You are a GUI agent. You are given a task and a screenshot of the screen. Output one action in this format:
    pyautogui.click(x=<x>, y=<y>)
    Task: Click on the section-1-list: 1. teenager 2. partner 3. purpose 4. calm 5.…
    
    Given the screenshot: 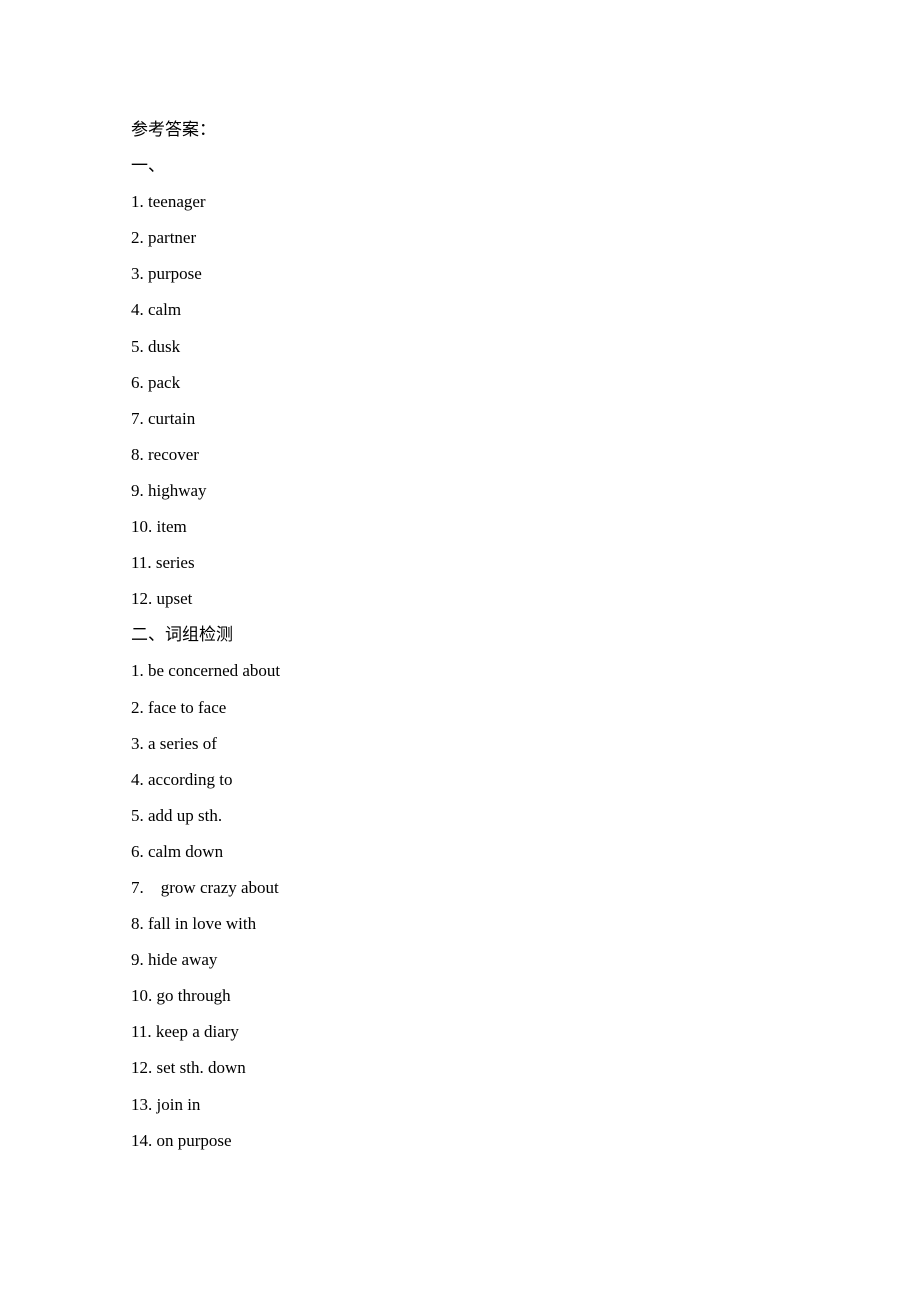 What is the action you would take?
    pyautogui.click(x=205, y=404)
    